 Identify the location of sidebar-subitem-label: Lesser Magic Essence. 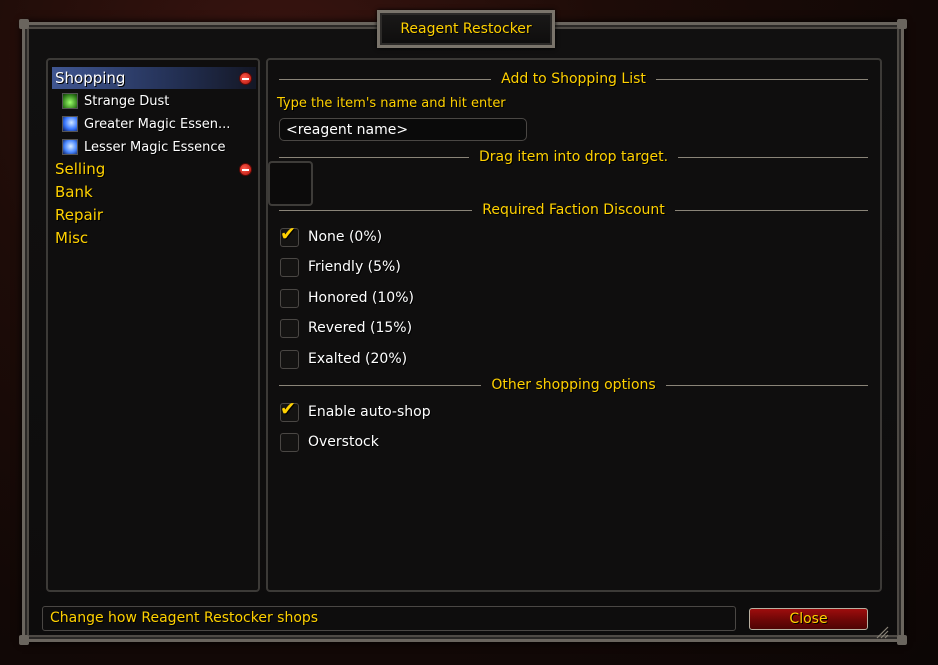
(155, 147).